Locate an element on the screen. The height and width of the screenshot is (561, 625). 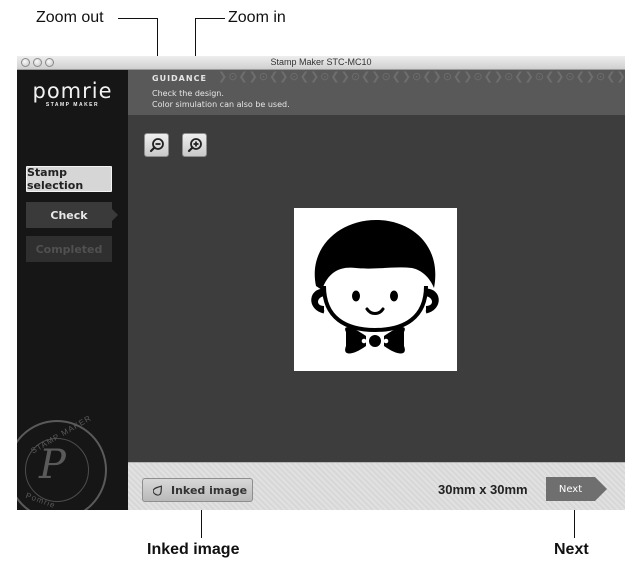
next-button: Next is located at coordinates (570, 489).